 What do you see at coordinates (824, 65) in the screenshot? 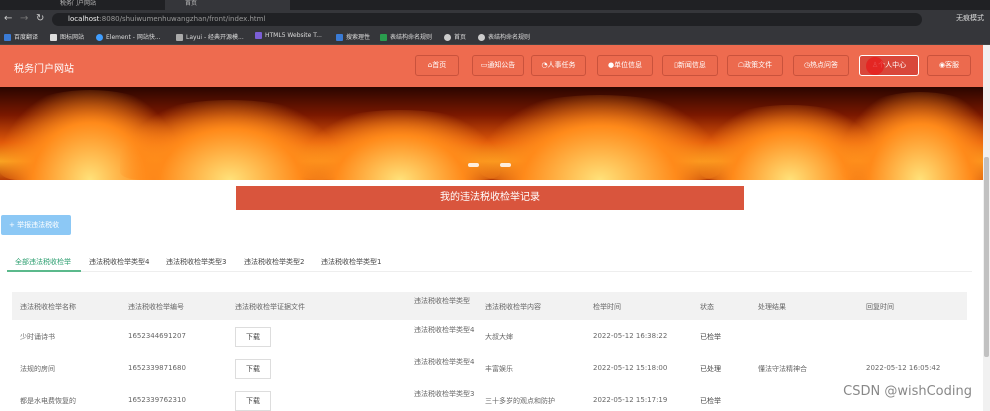
I see `nav-label: 热点问答` at bounding box center [824, 65].